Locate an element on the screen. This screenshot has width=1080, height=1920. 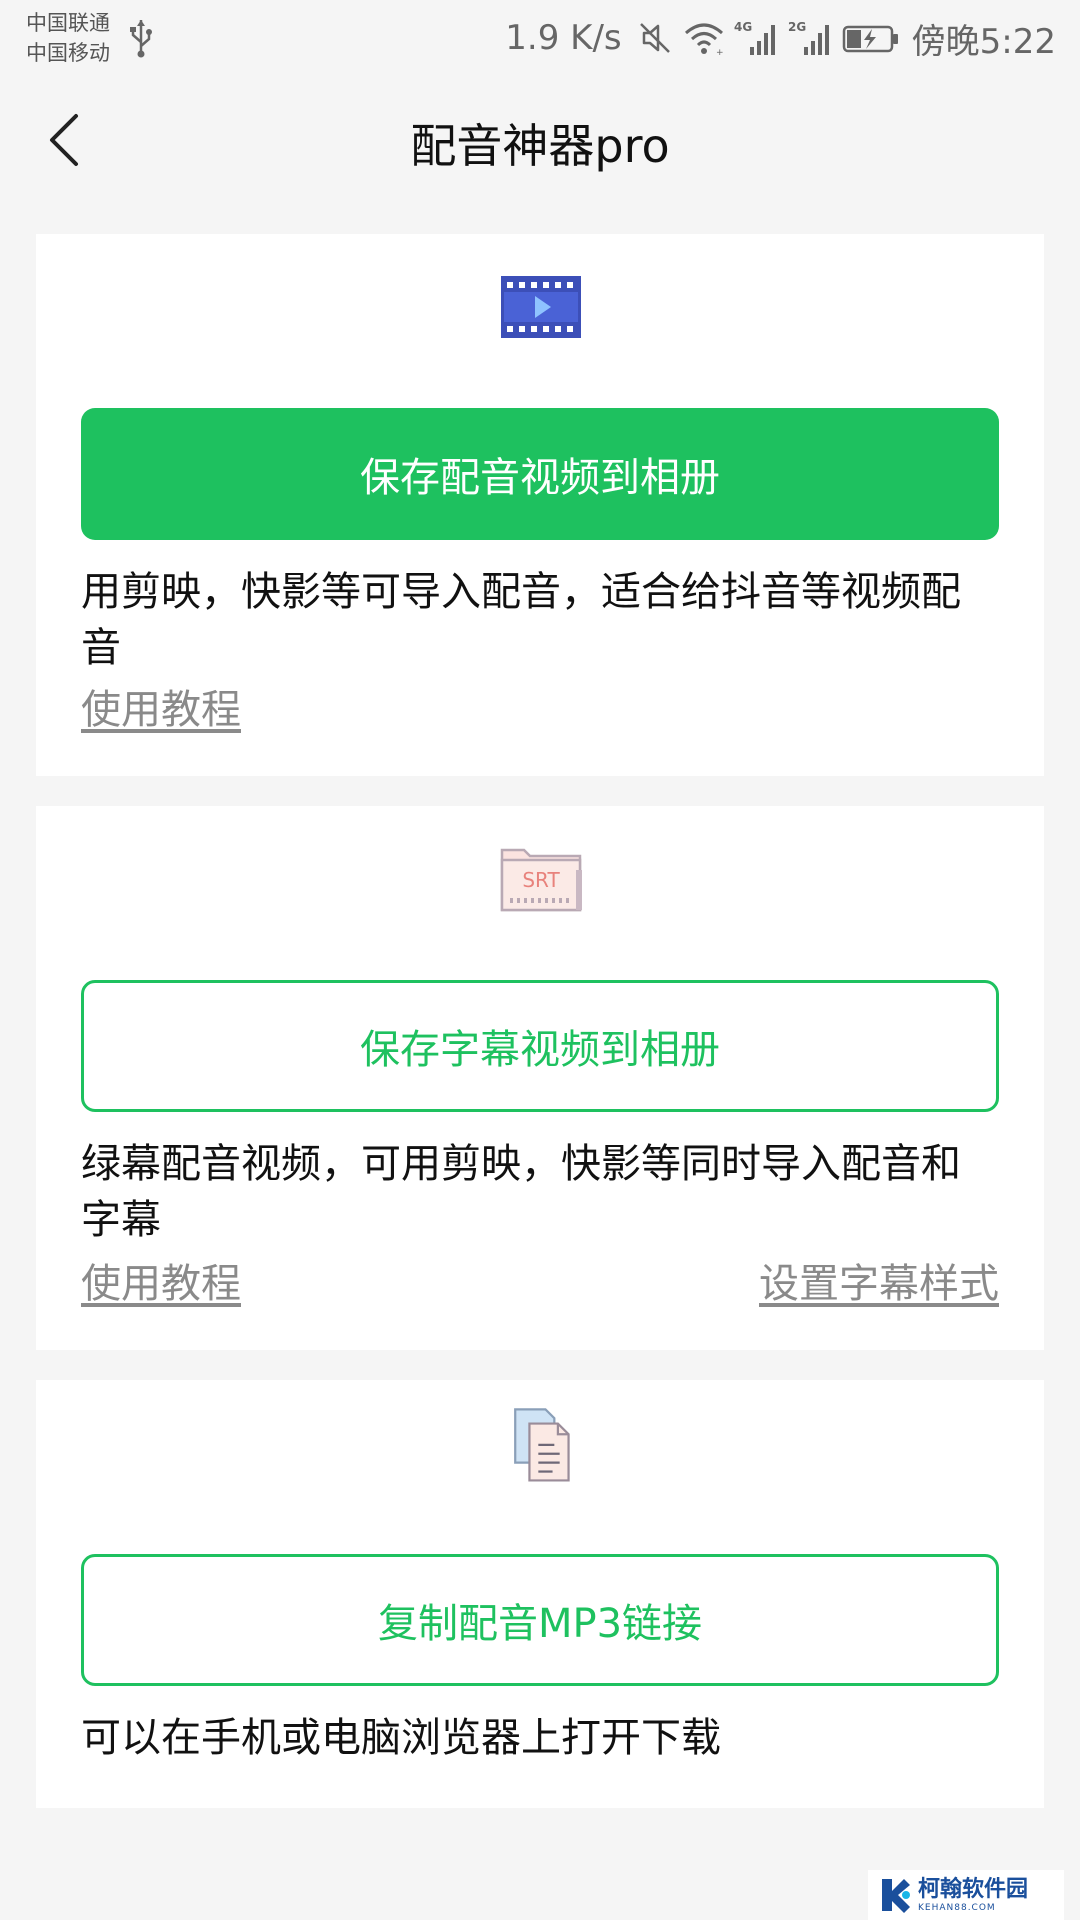
save-subtitle-video-button: 保存字幕视频到相册 is located at coordinates (540, 1046).